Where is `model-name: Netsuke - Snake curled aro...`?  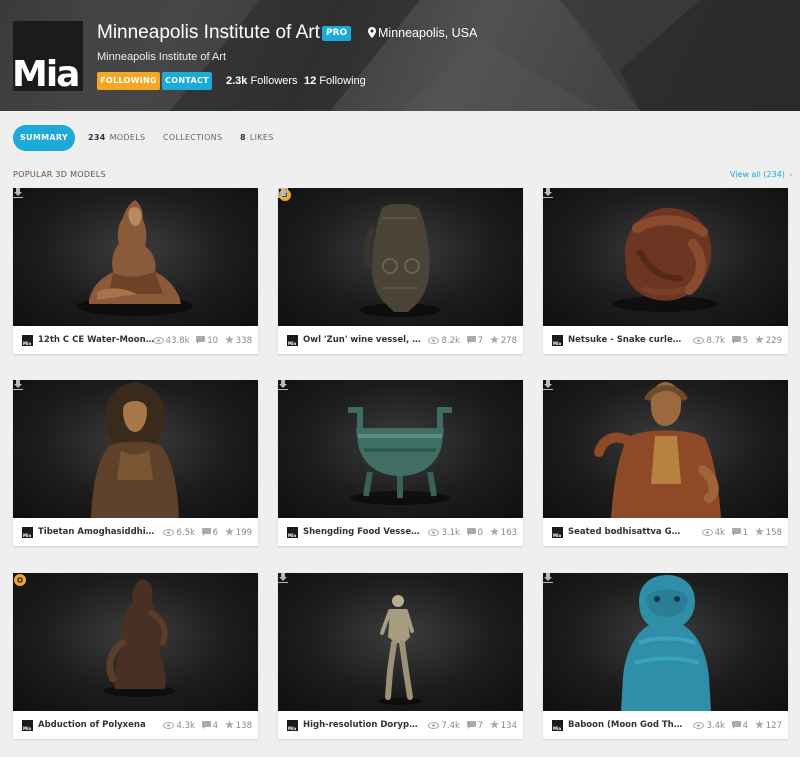 model-name: Netsuke - Snake curled aro... is located at coordinates (627, 340).